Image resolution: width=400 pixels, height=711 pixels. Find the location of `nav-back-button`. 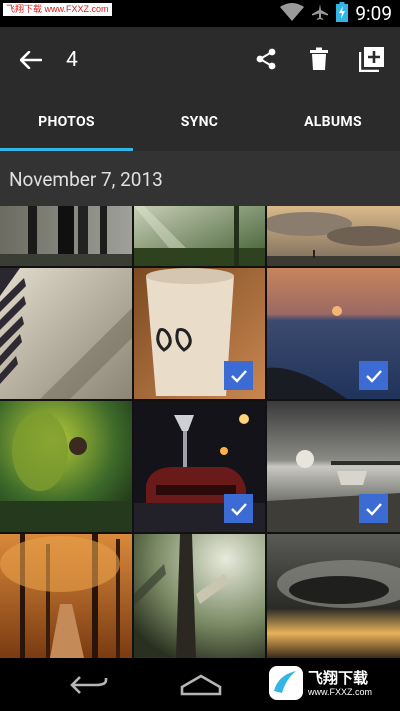

nav-back-button is located at coordinates (89, 685).